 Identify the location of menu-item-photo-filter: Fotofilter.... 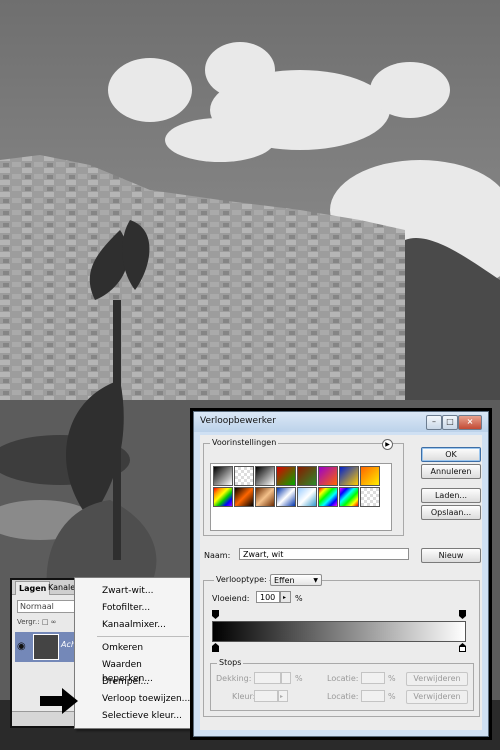
(126, 608).